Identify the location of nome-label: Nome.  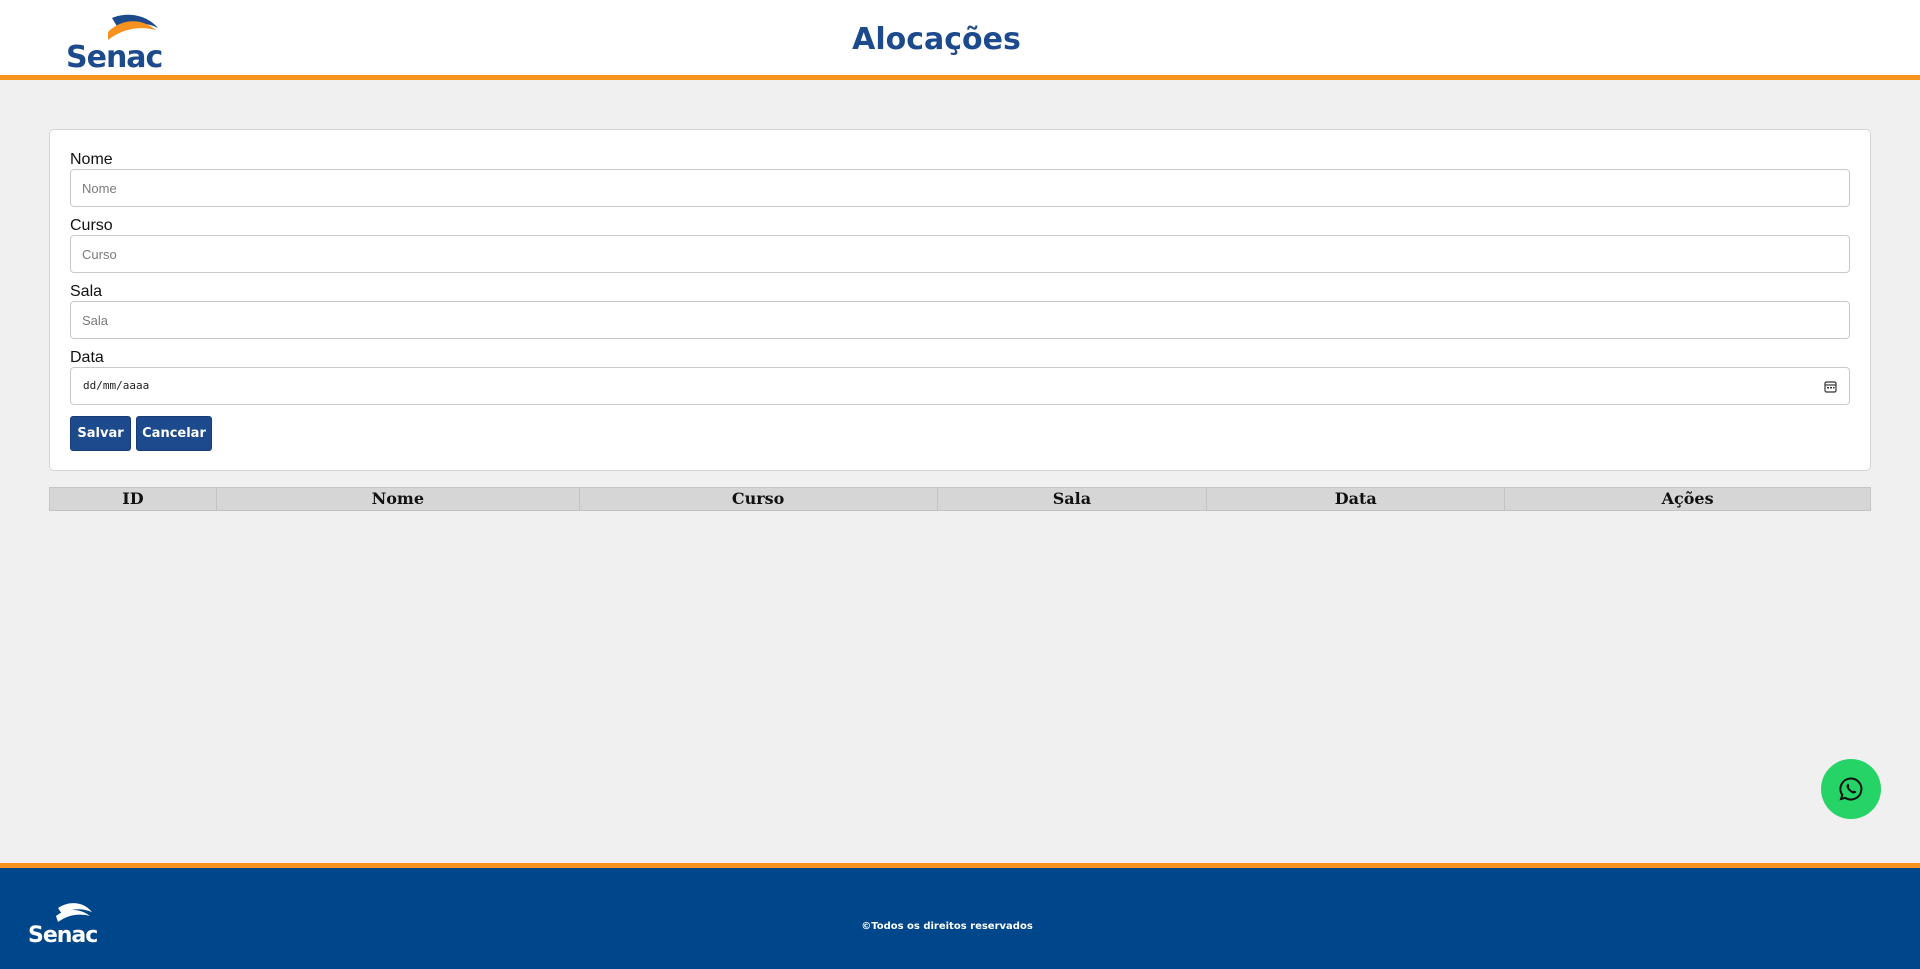
(91, 159).